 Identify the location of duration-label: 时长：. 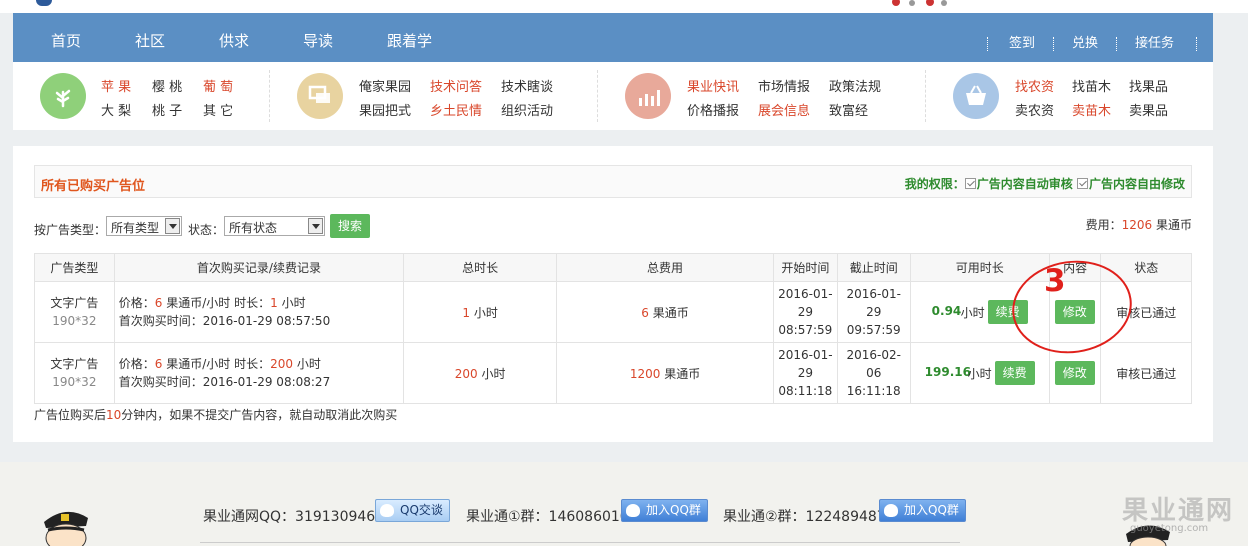
(252, 364).